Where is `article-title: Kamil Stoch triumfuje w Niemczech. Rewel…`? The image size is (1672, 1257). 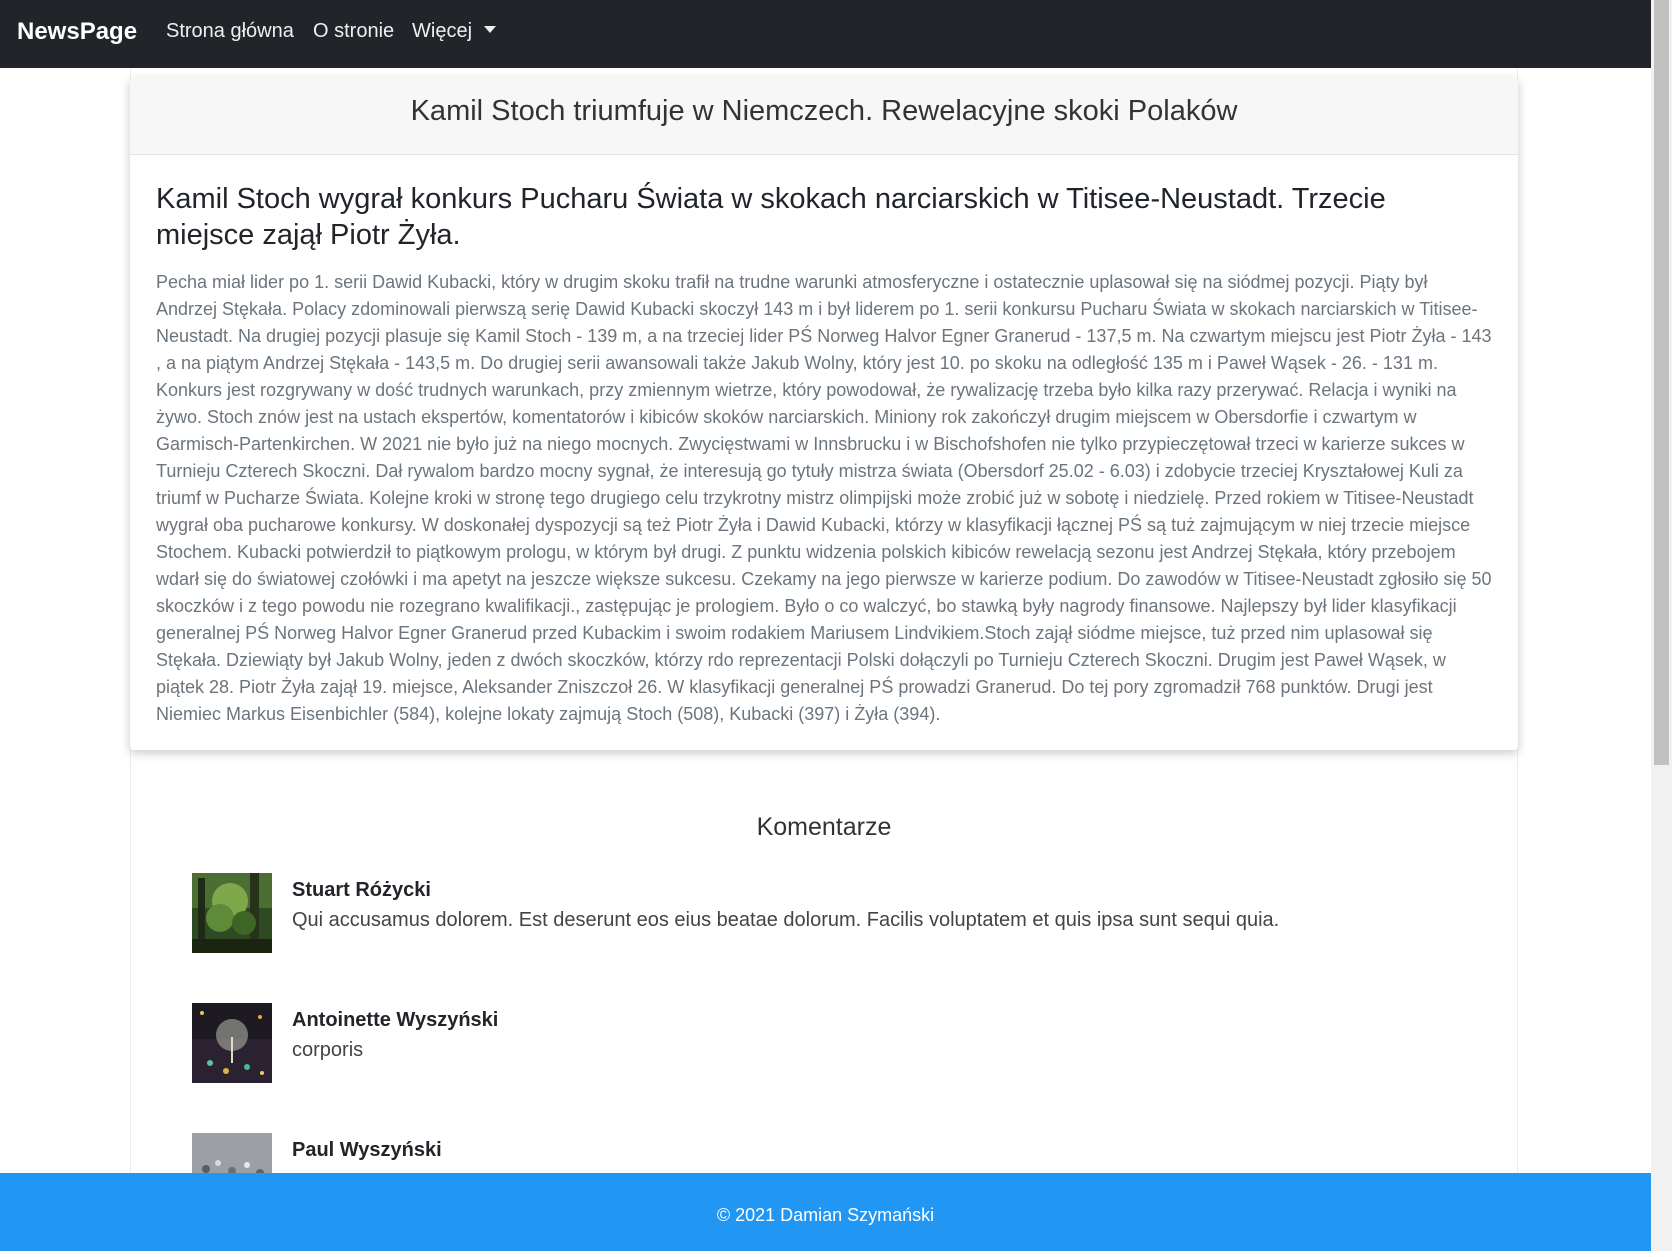
article-title: Kamil Stoch triumfuje w Niemczech. Rewel… is located at coordinates (824, 116).